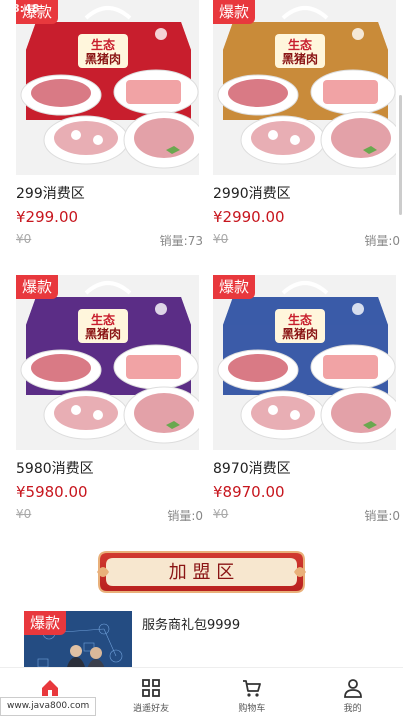  I want to click on watermark: www.java800.com, so click(48, 706).